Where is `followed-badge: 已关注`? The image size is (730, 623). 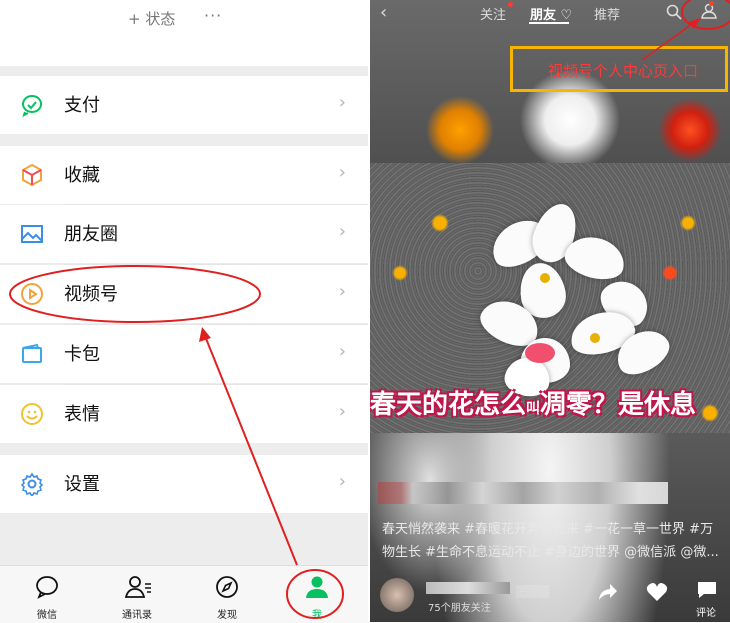 followed-badge: 已关注 is located at coordinates (533, 591).